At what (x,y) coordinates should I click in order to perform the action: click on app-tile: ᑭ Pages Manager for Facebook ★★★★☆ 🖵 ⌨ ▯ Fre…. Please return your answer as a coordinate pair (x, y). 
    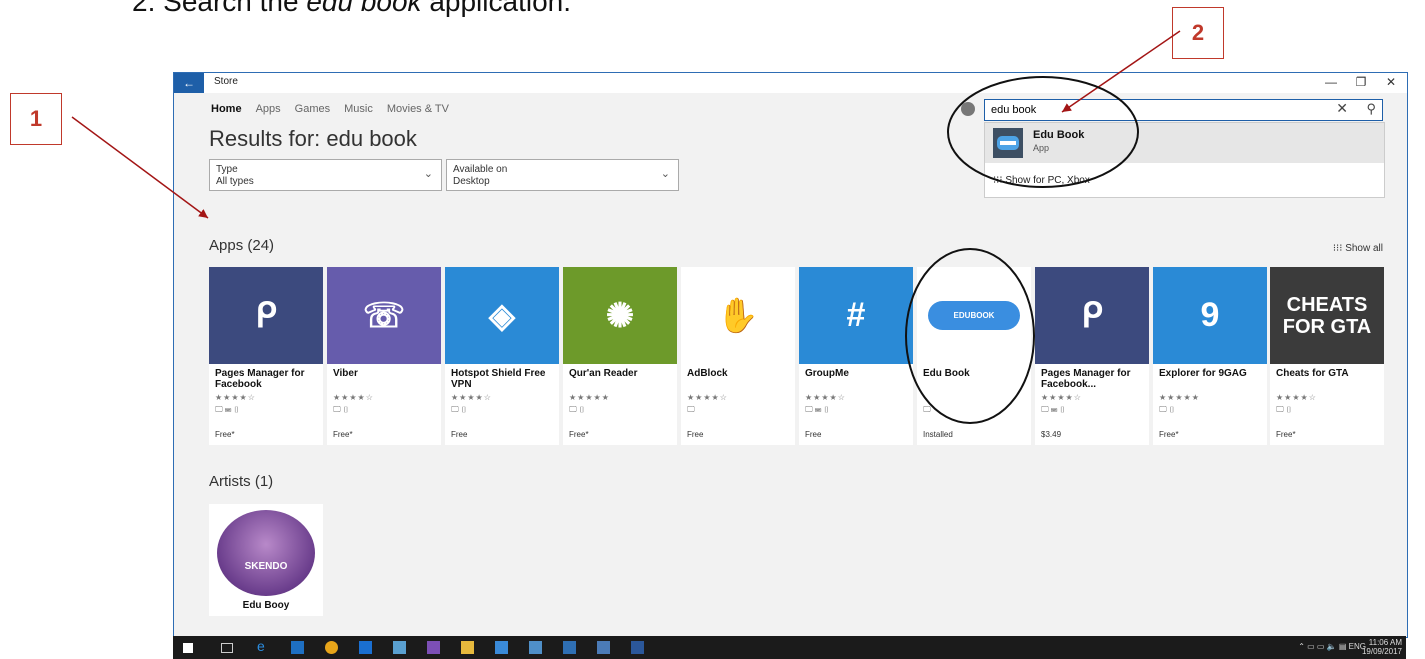
    Looking at the image, I should click on (266, 356).